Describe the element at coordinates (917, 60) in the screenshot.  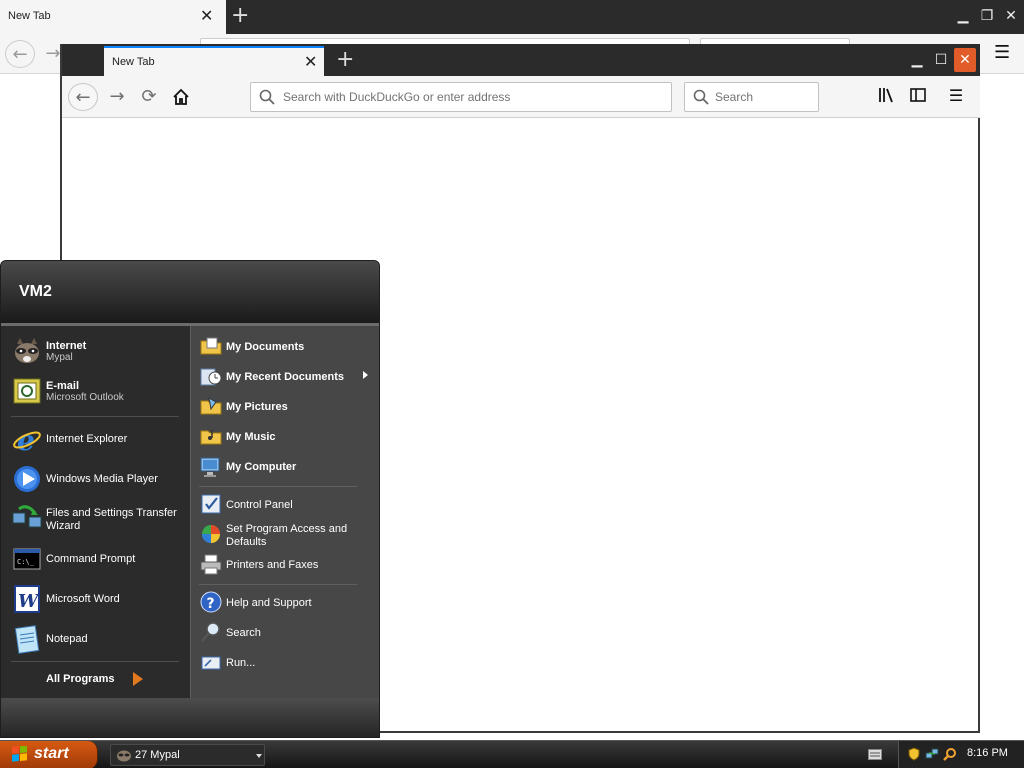
I see `minimize-icon: ▁` at that location.